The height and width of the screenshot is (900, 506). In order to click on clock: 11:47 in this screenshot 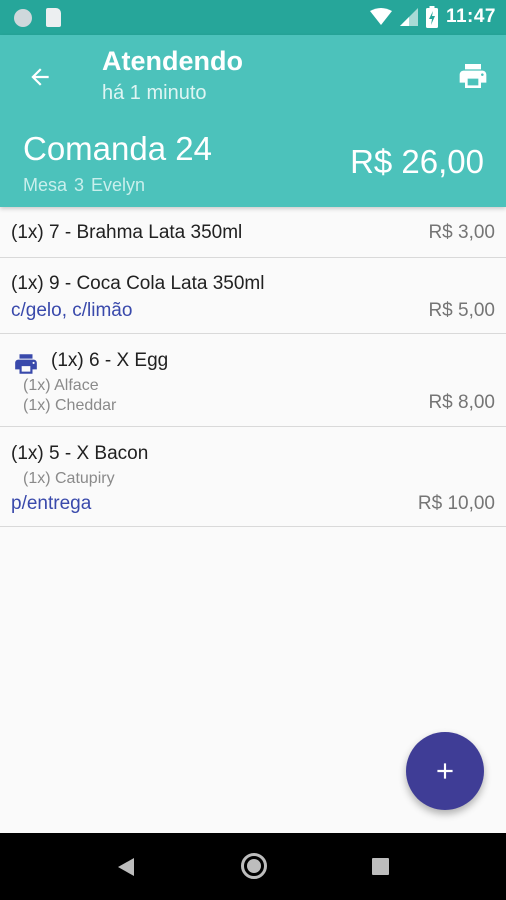, I will do `click(470, 16)`.